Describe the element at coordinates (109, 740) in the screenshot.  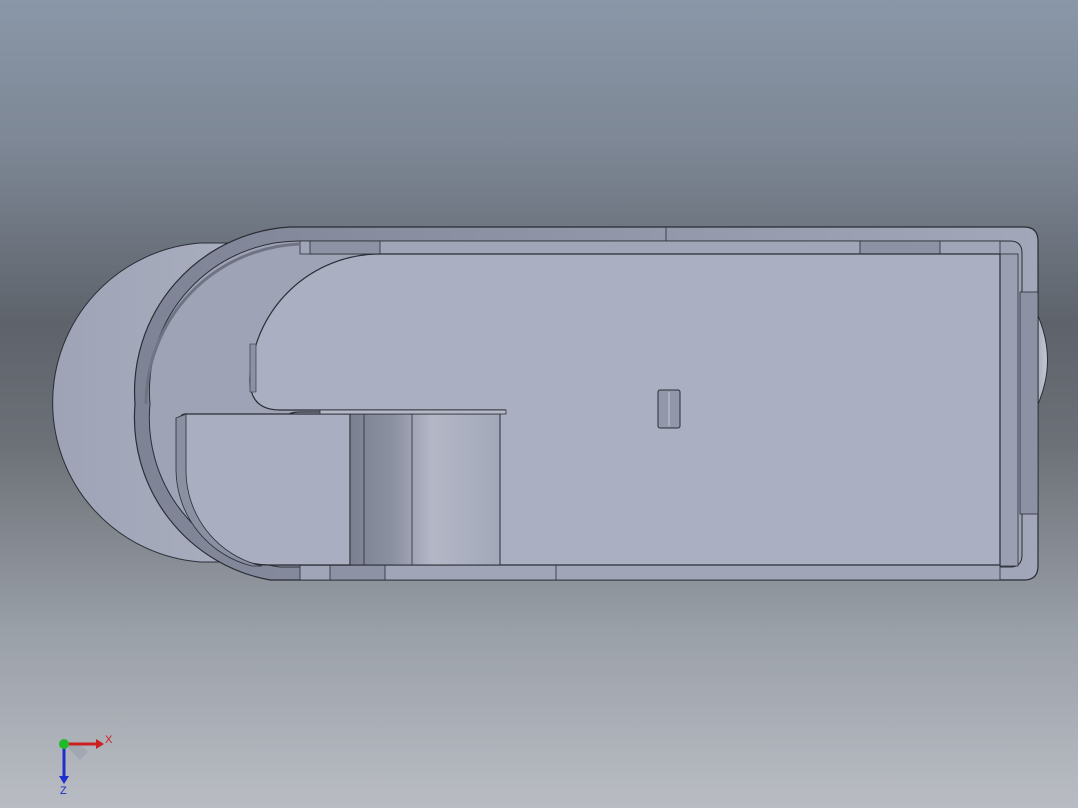
I see `x-axis-label: X` at that location.